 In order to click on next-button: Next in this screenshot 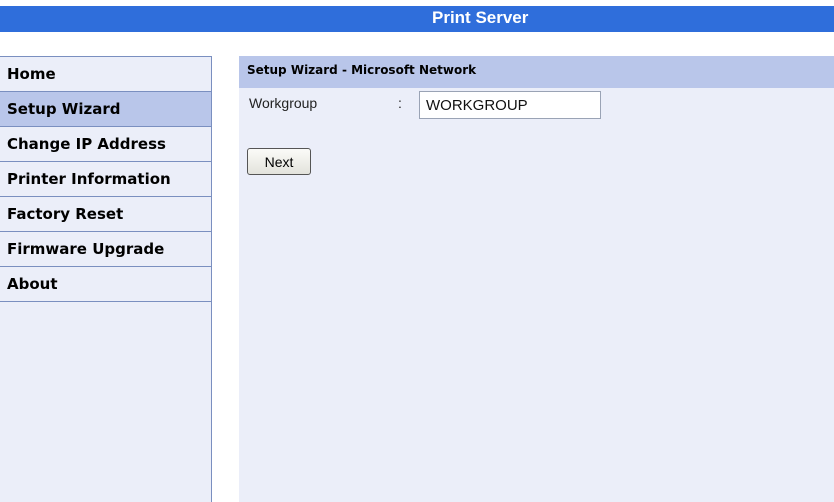, I will do `click(279, 161)`.